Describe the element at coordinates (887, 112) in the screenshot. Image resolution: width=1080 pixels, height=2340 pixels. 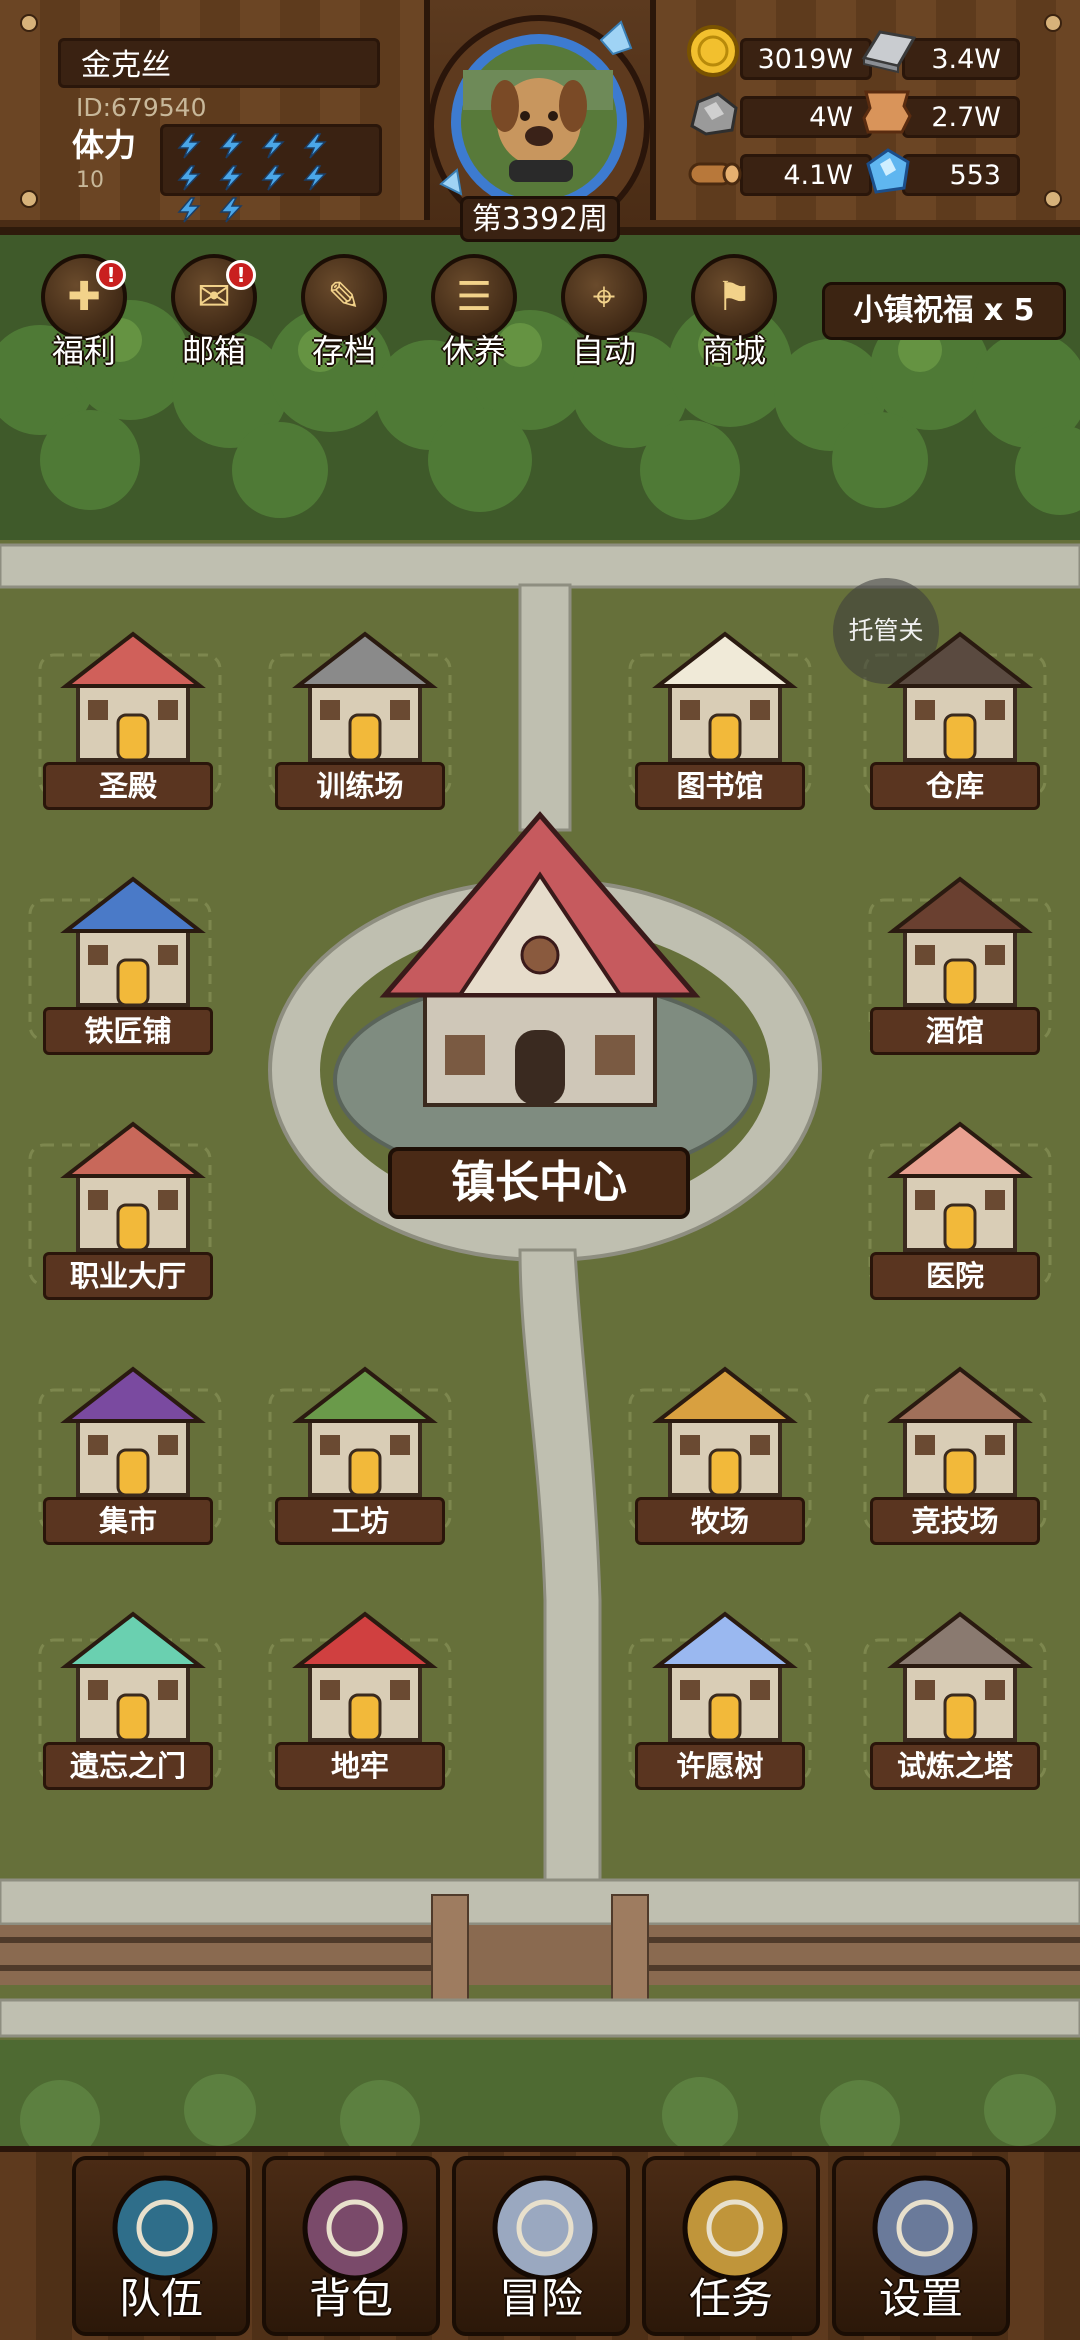
I see `leather-hide-icon` at that location.